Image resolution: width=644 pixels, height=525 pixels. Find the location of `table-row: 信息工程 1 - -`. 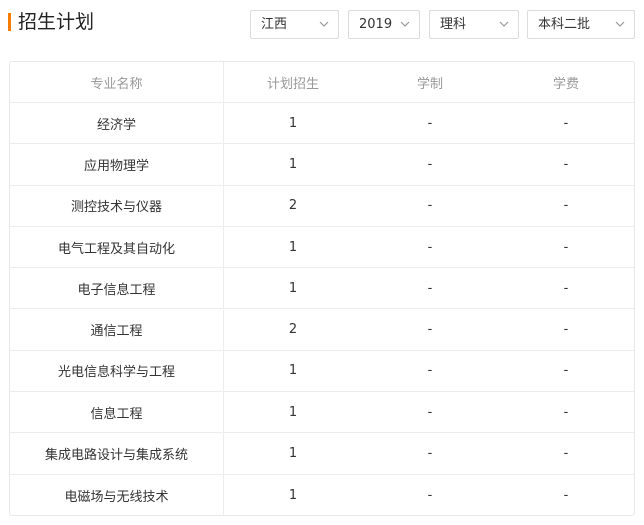

table-row: 信息工程 1 - - is located at coordinates (322, 413).